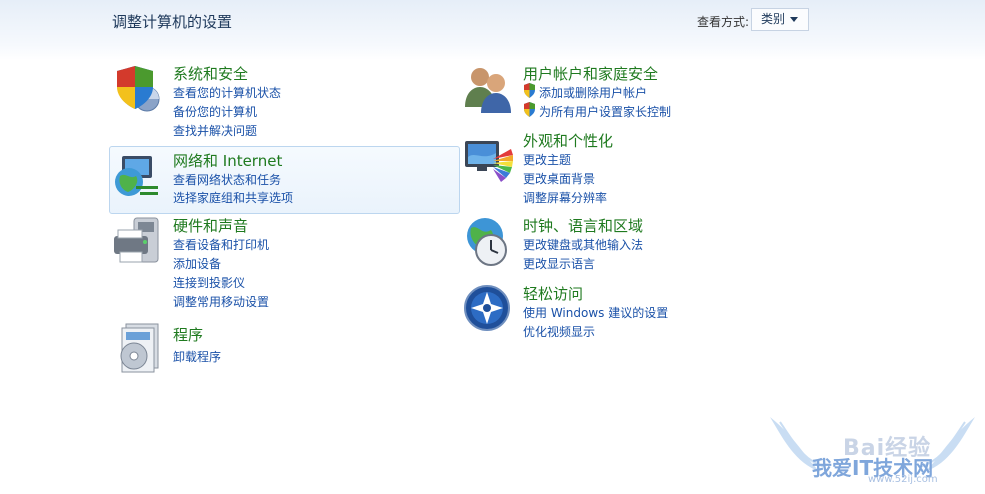 Image resolution: width=985 pixels, height=494 pixels. I want to click on monitor-palette-icon, so click(489, 161).